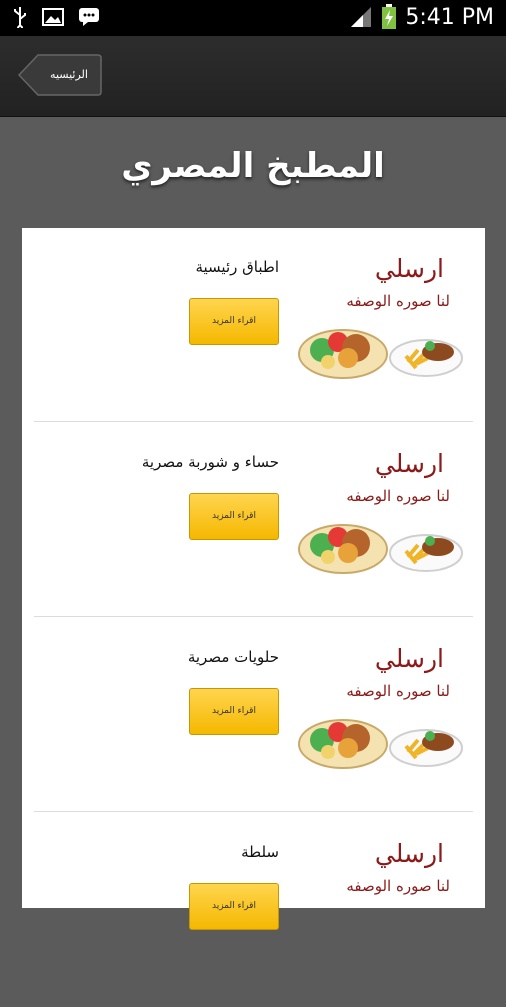  I want to click on battery-charging-icon, so click(389, 16).